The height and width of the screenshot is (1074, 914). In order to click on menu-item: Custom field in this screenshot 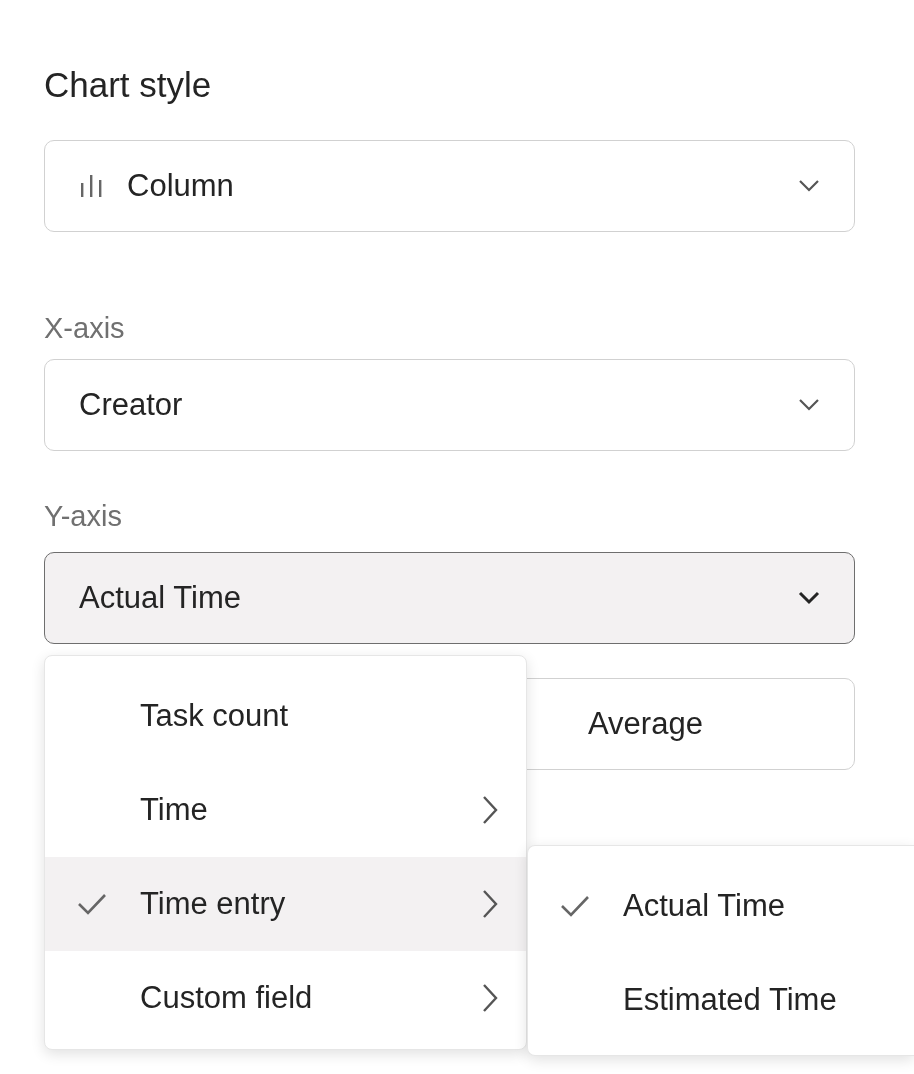, I will do `click(285, 998)`.